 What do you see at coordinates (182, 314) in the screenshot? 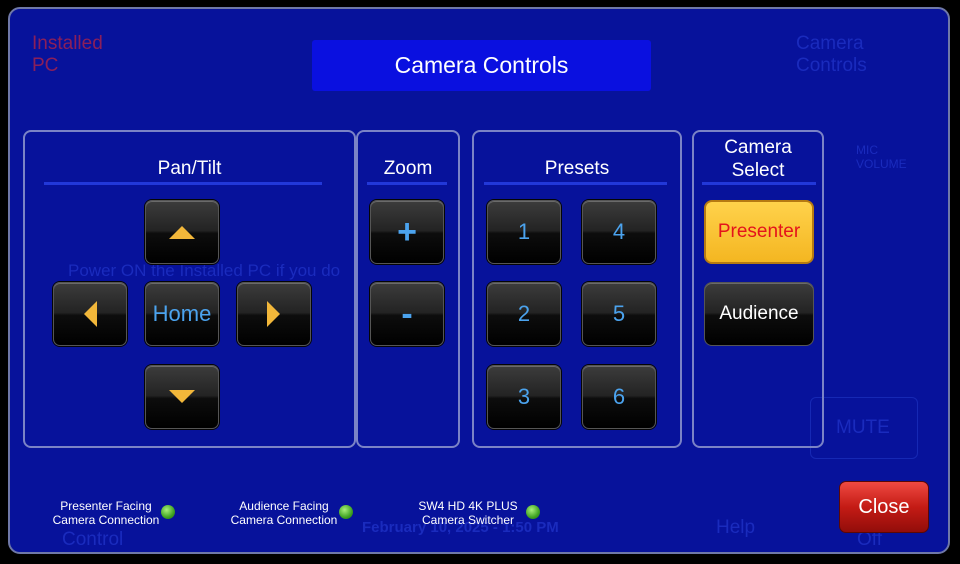
I see `home-button: Home` at bounding box center [182, 314].